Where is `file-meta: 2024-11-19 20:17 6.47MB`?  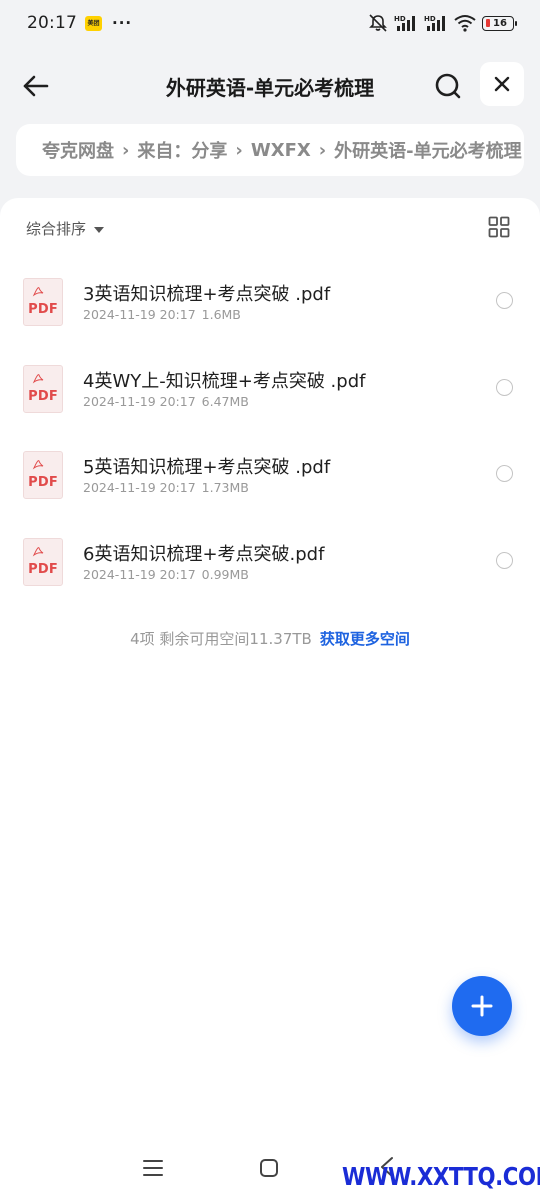
file-meta: 2024-11-19 20:17 6.47MB is located at coordinates (166, 401).